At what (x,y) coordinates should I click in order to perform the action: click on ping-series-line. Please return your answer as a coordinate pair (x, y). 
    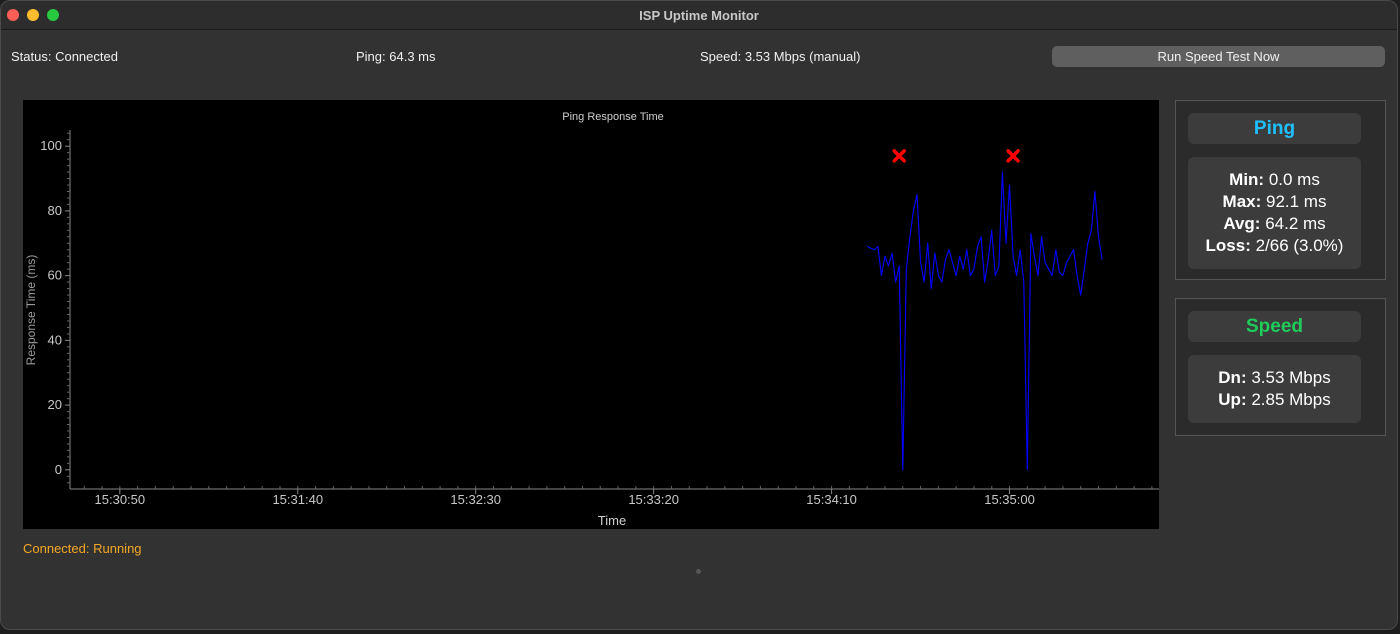
    Looking at the image, I should click on (984, 321).